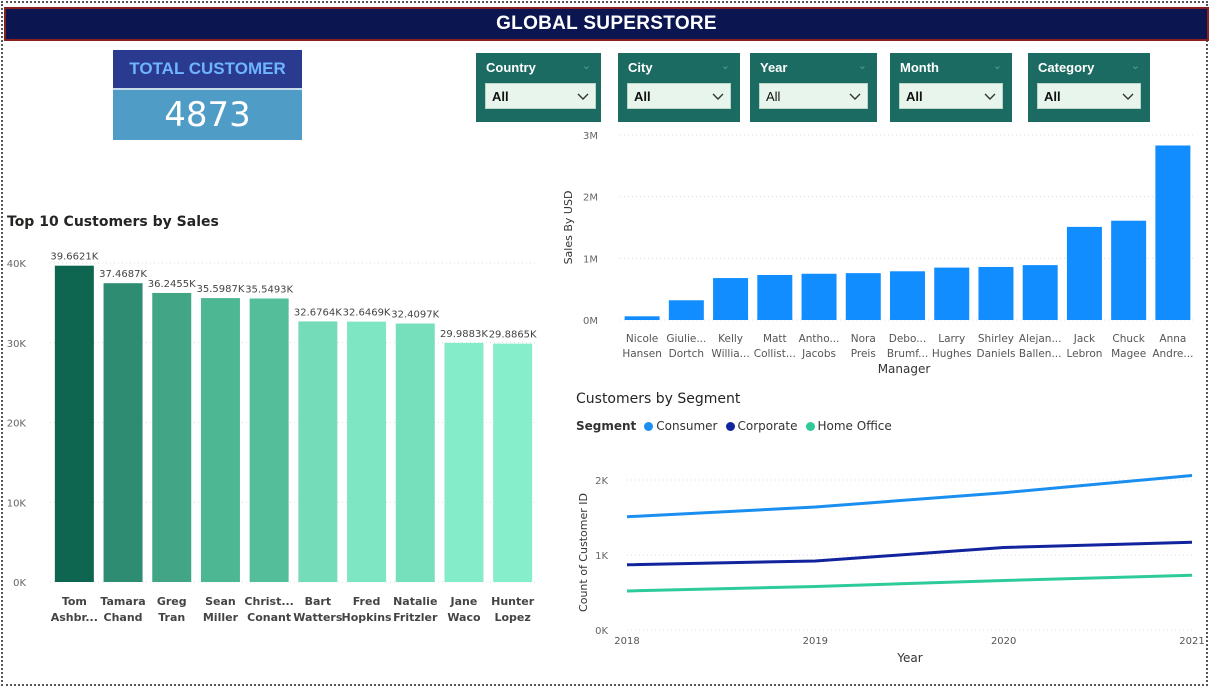 This screenshot has width=1209, height=687. Describe the element at coordinates (269, 289) in the screenshot. I see `data-label: 35.5493K` at that location.